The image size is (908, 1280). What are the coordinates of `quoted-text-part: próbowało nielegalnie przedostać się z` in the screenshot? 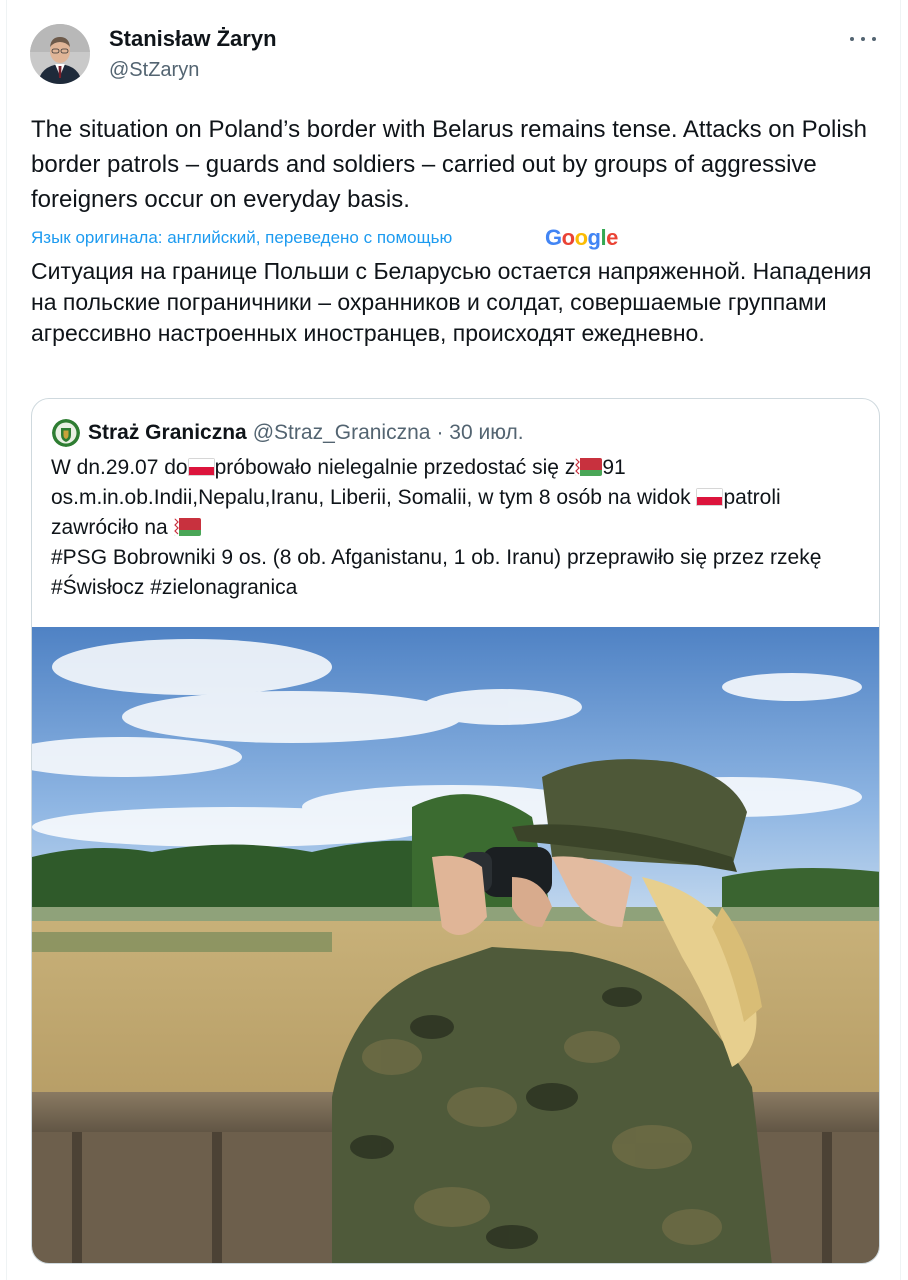 It's located at (395, 467).